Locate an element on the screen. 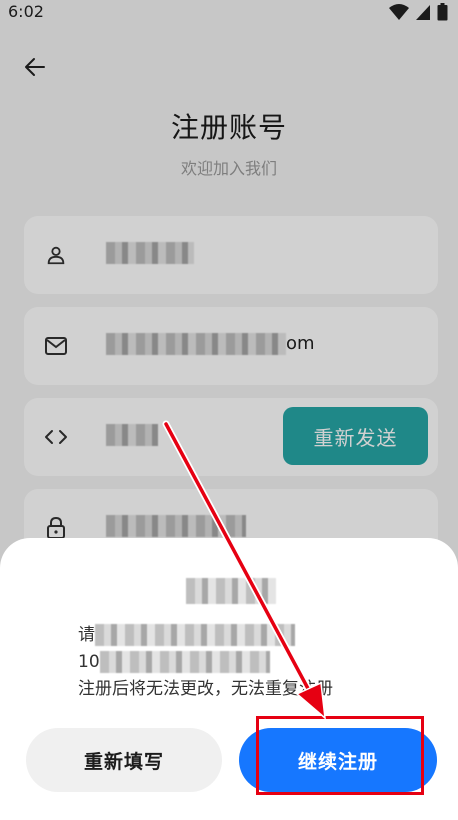 This screenshot has height=820, width=458. dialog-warning: 注册后将无法更改，无法重复注册 is located at coordinates (205, 689).